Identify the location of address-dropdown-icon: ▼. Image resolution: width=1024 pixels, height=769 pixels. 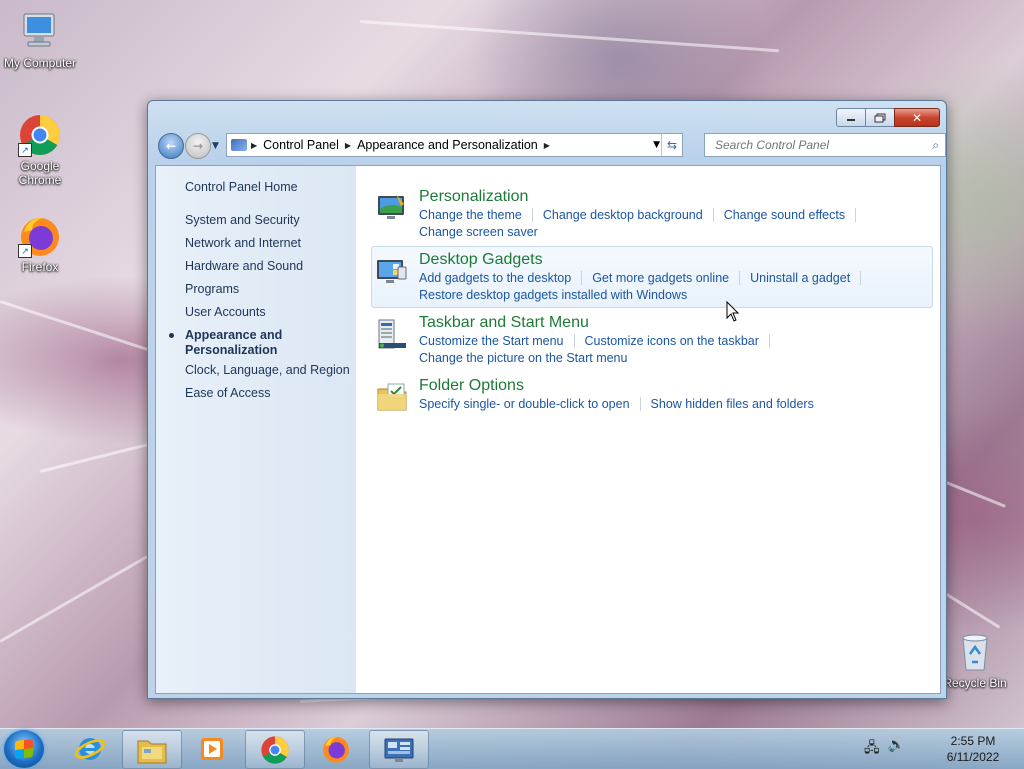
(656, 145).